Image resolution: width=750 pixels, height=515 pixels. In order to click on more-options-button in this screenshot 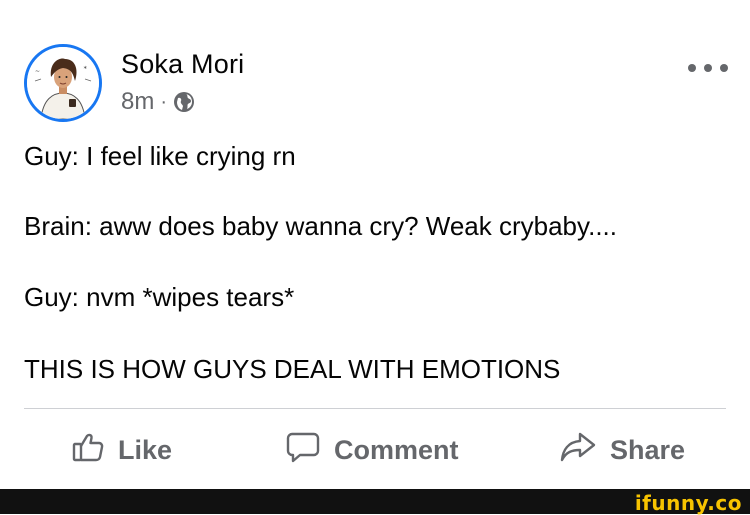, I will do `click(708, 68)`.